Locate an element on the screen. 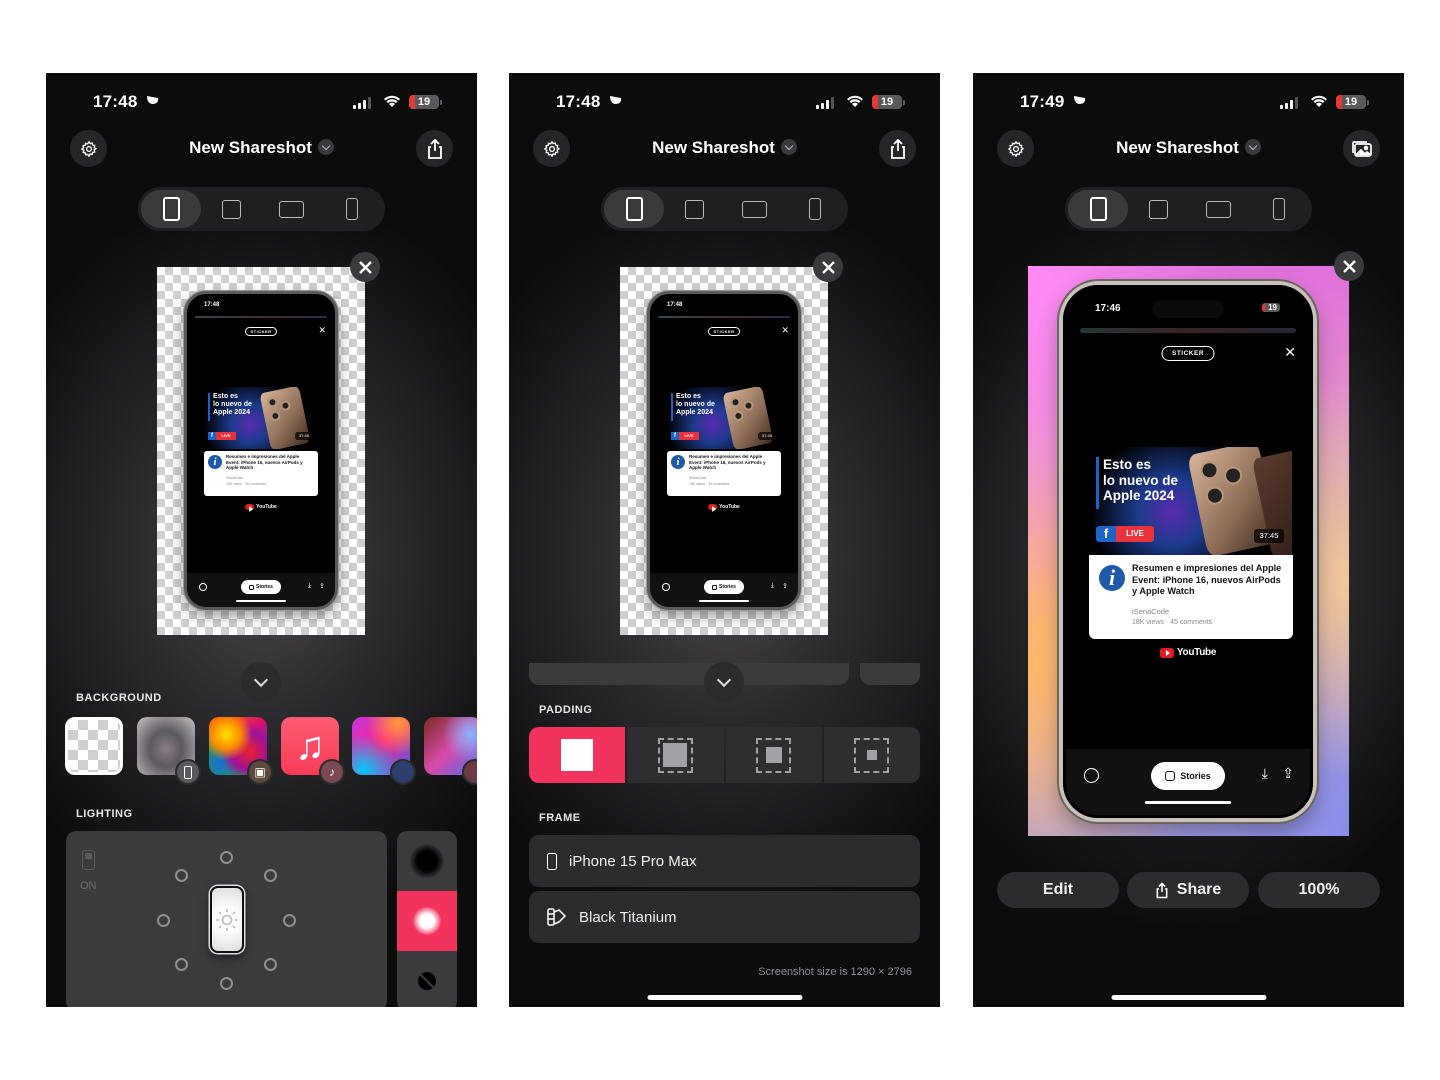  light-source-handle is located at coordinates (227, 919).